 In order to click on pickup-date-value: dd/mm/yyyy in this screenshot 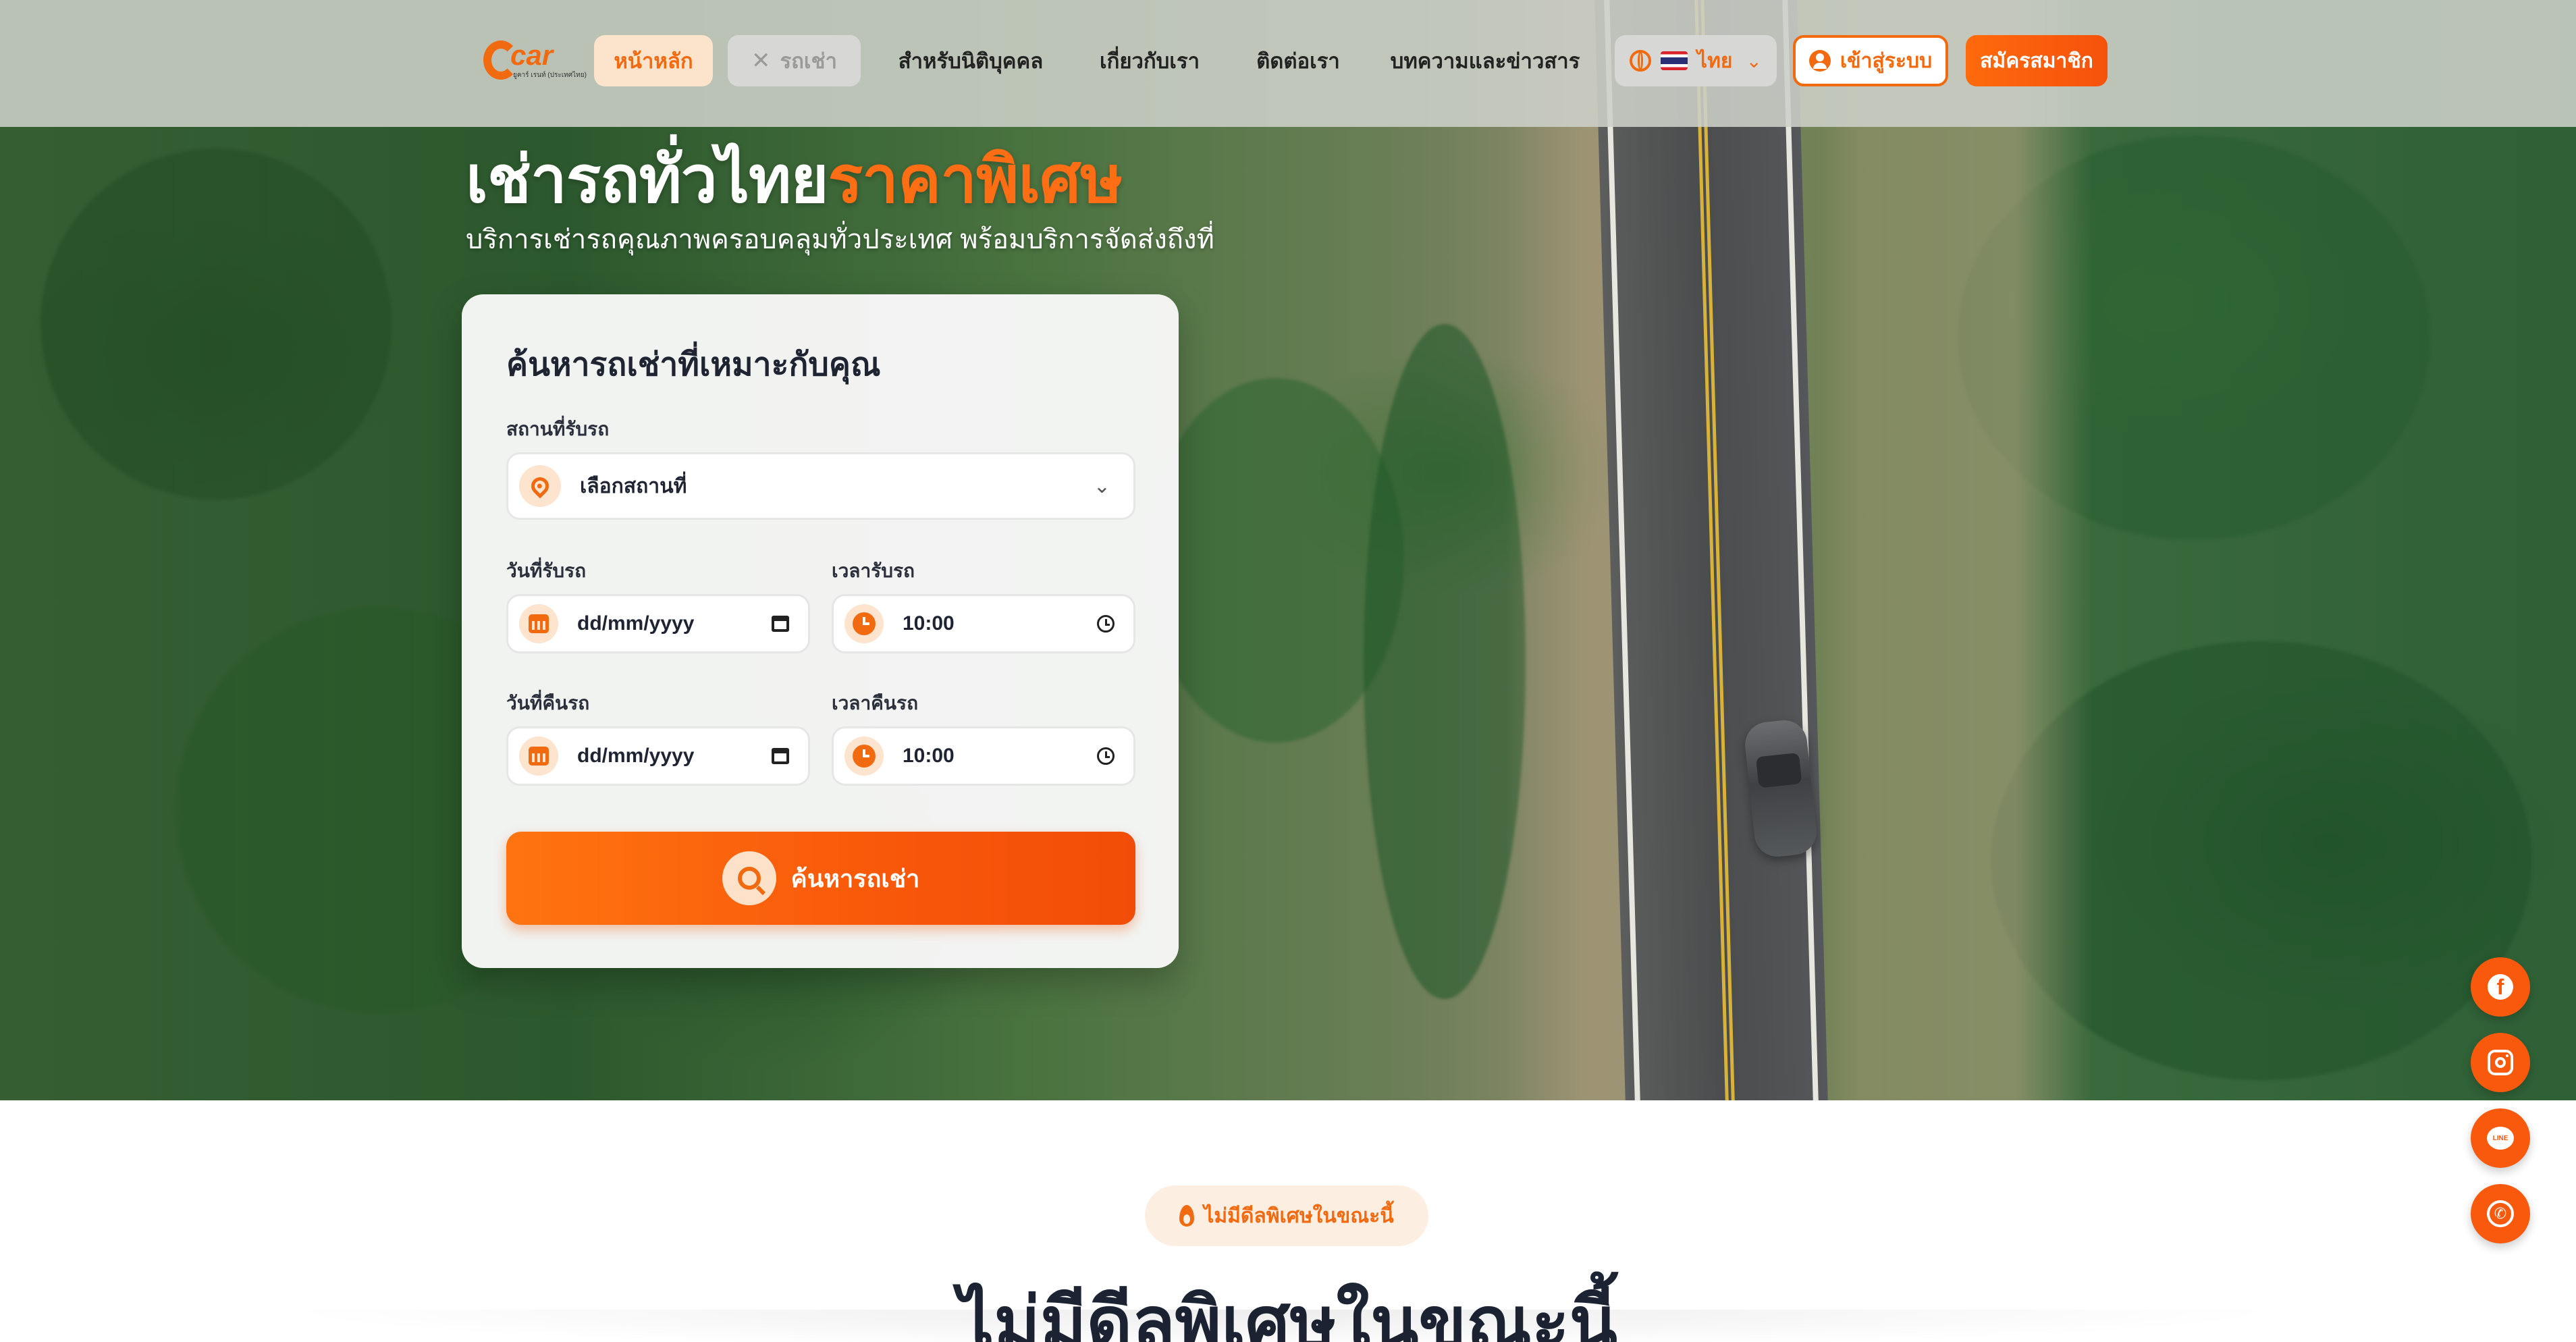, I will do `click(636, 623)`.